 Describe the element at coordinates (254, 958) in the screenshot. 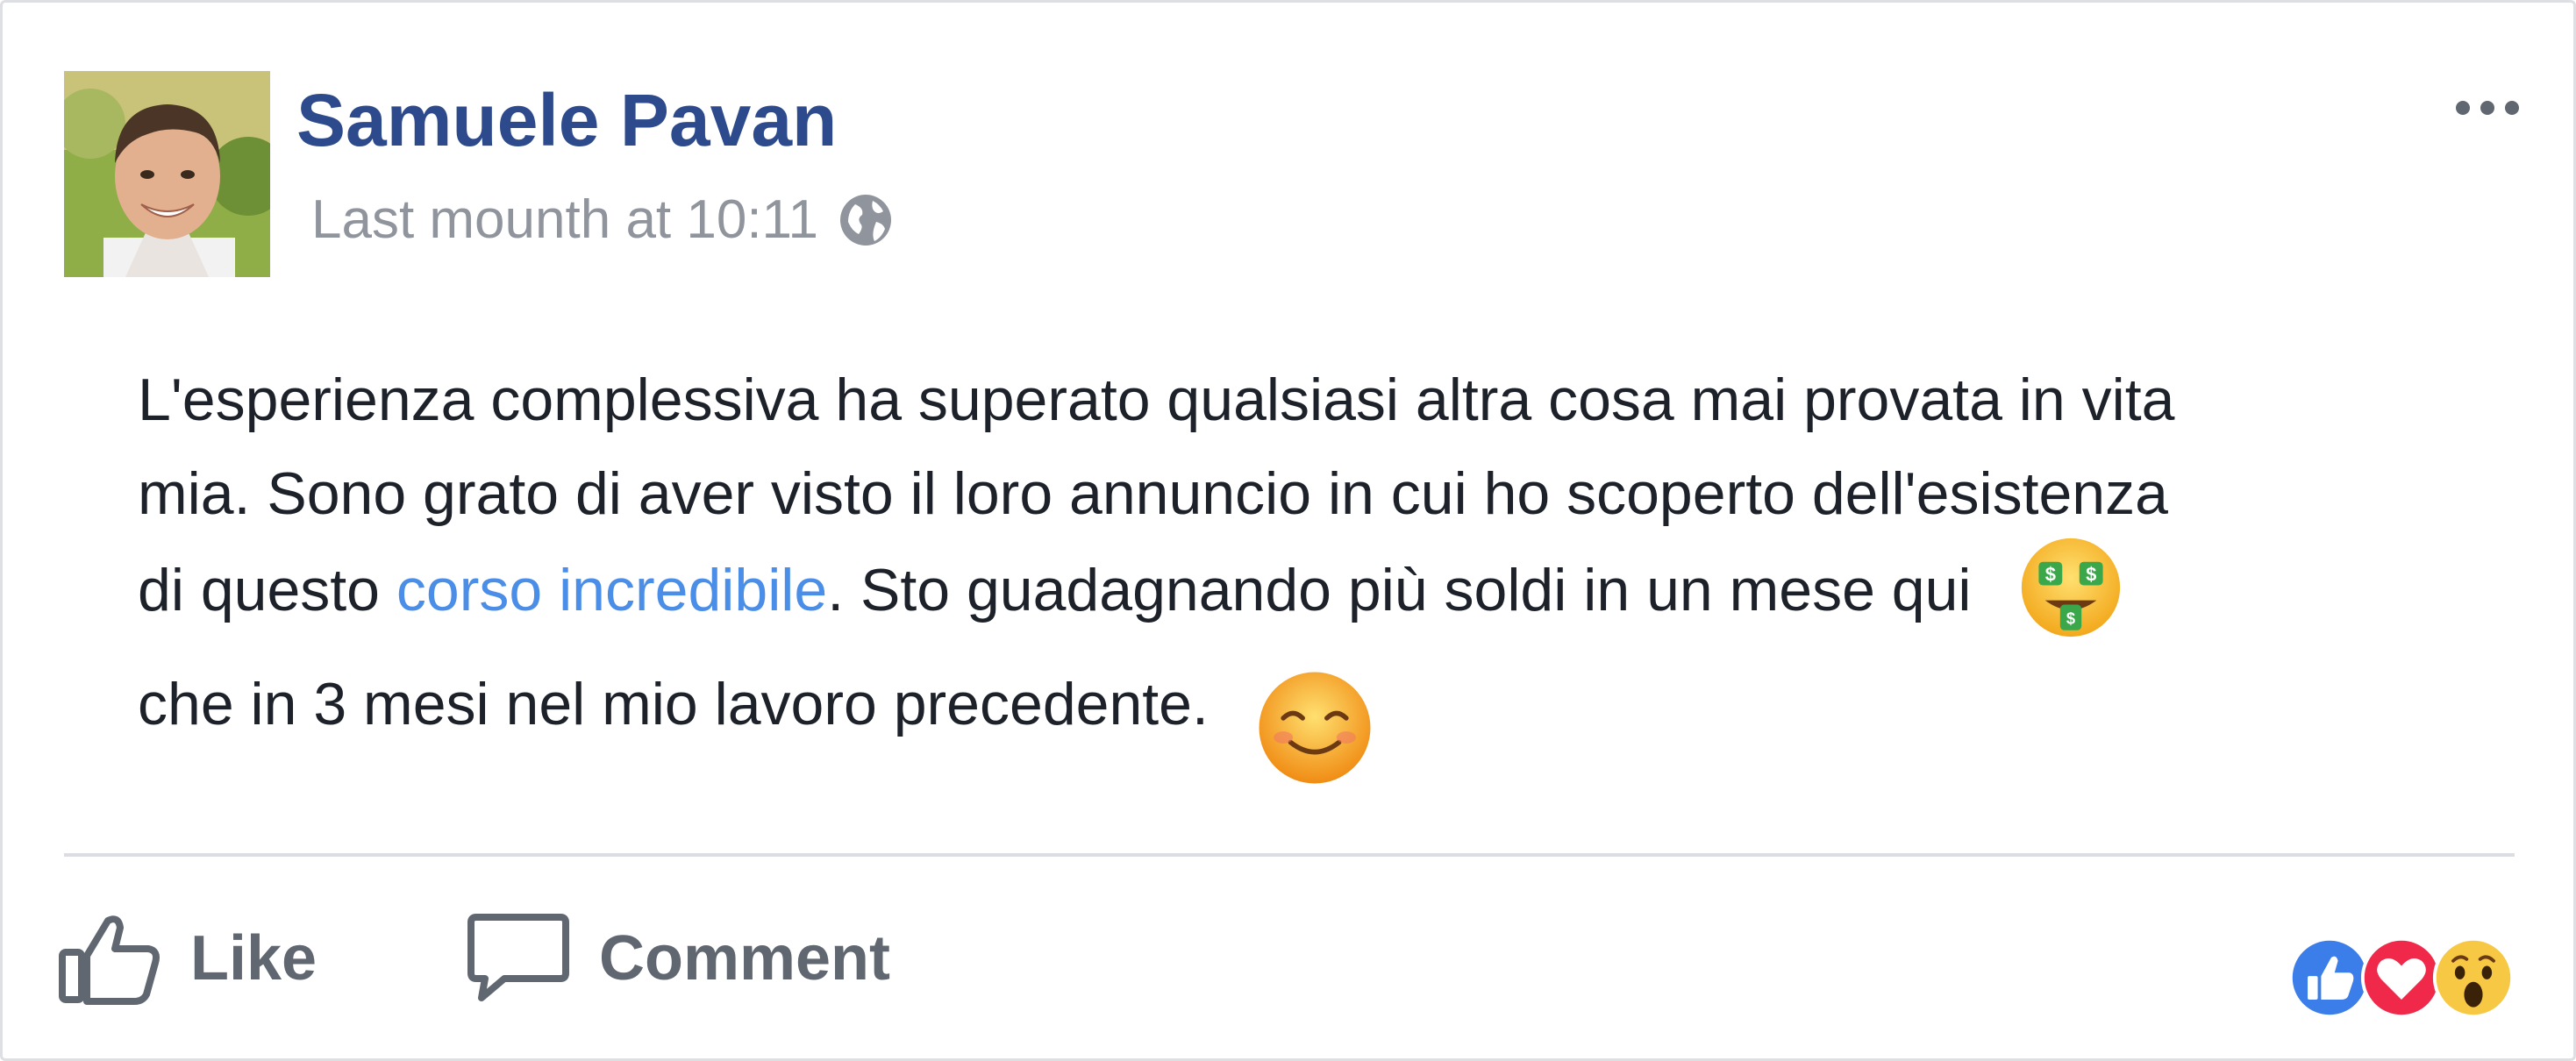

I see `like-label: Like` at that location.